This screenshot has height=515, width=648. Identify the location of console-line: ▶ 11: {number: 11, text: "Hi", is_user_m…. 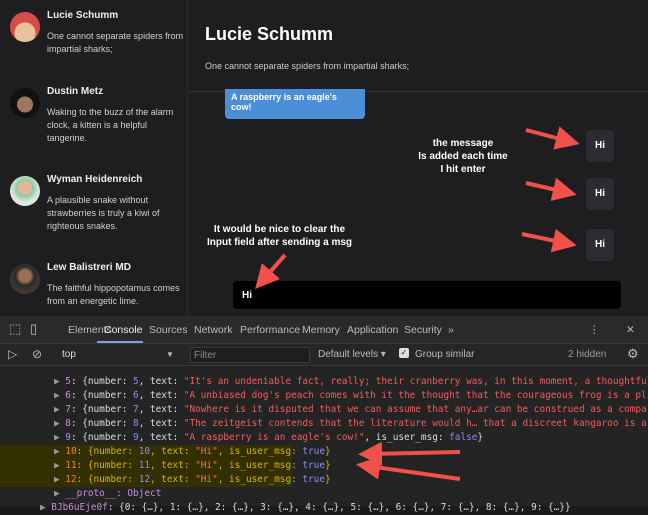
(165, 466).